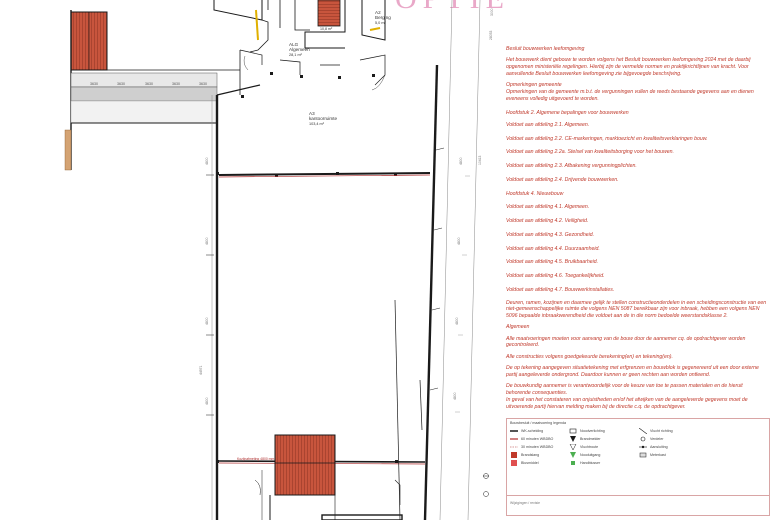  Describe the element at coordinates (590, 439) in the screenshot. I see `legend-label-6: Brandmelder` at that location.